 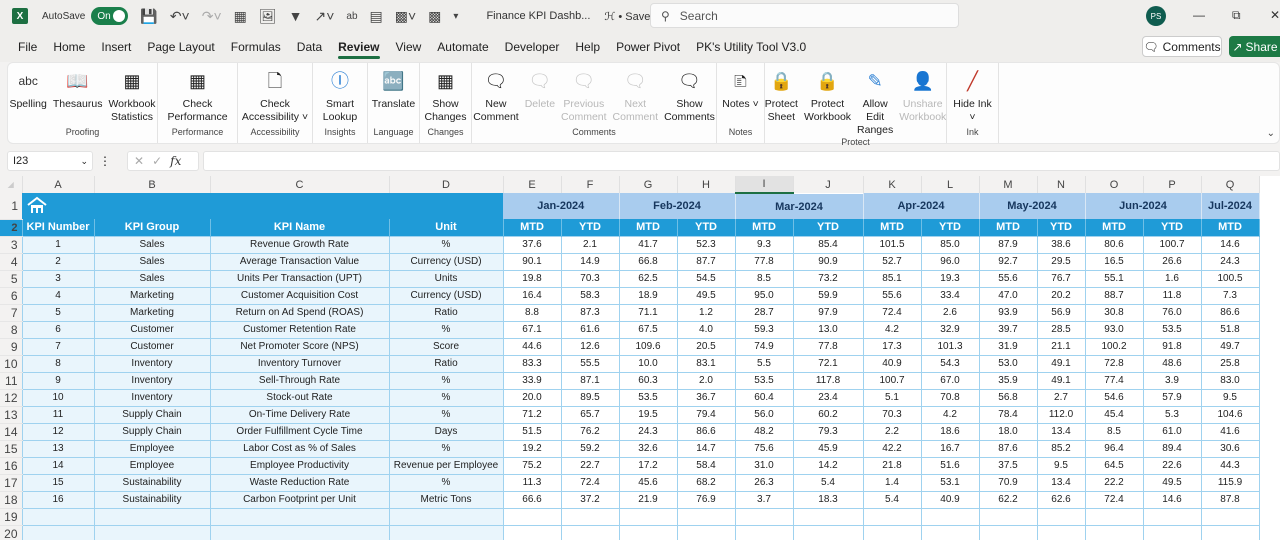 I want to click on value-cell: 14.6, so click(x=1172, y=499).